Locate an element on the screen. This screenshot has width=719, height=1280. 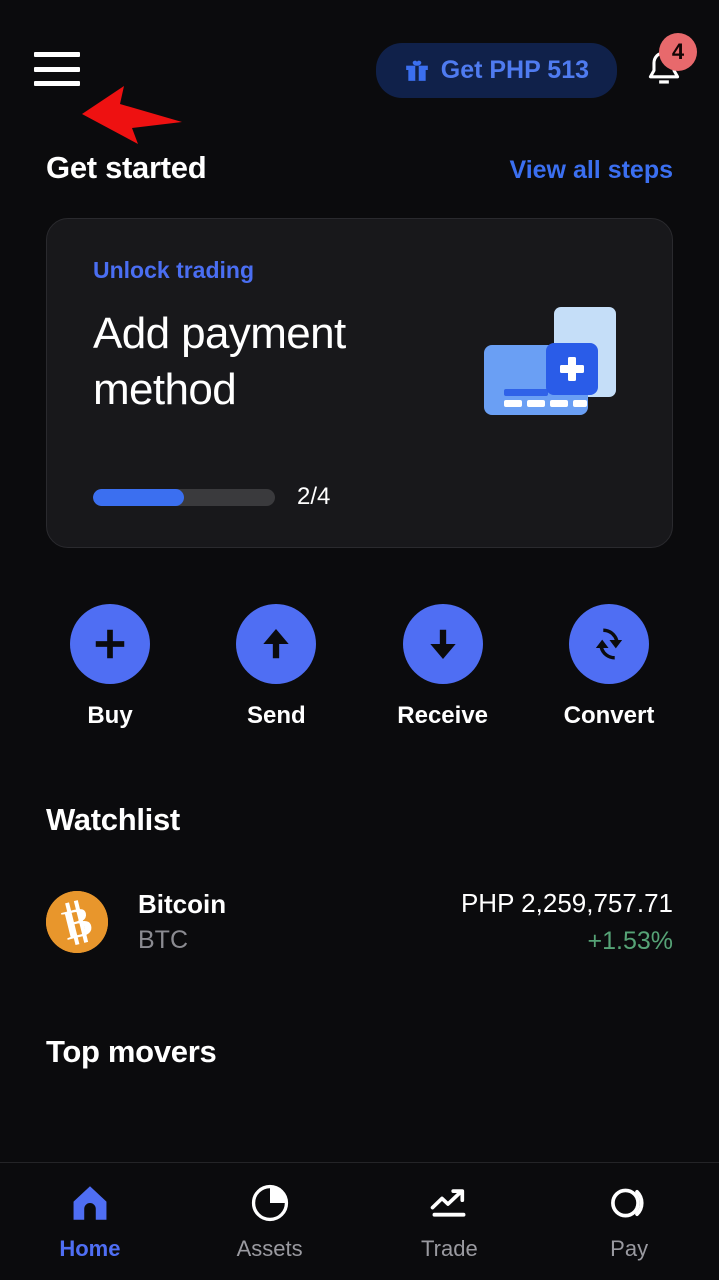
action-receive-label: Receive is located at coordinates (443, 715).